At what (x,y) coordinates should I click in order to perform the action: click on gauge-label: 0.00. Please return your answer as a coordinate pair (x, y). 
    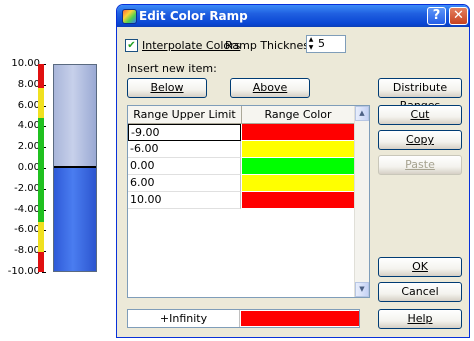
    Looking at the image, I should click on (28, 167).